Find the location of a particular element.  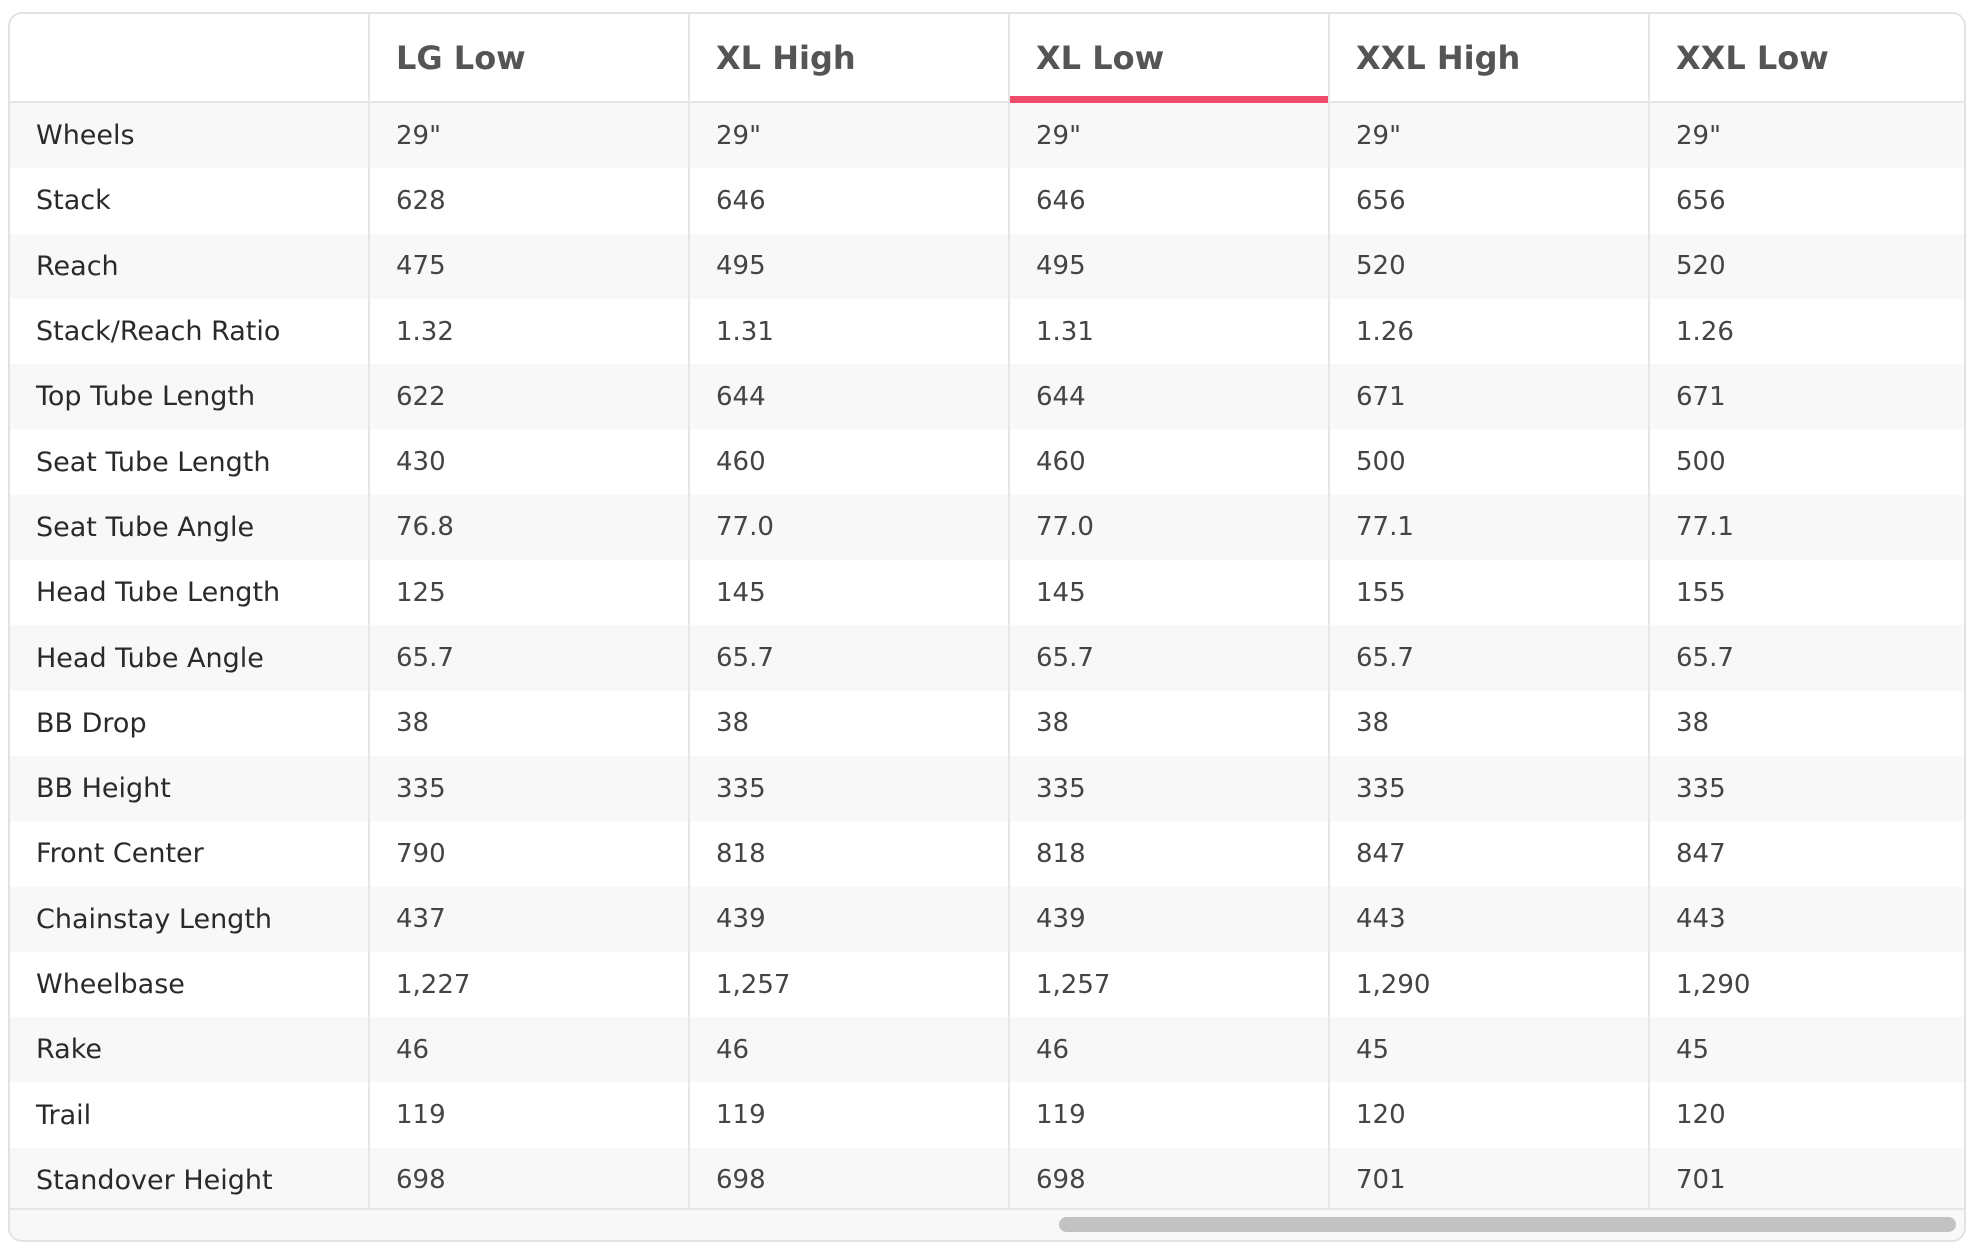

table-row: Rake 46 46 46 45 45 is located at coordinates (987, 1050).